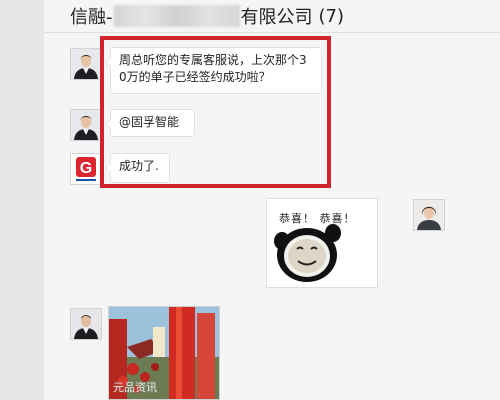  I want to click on chat-header: 信融- 有限公司 (7), so click(272, 16).